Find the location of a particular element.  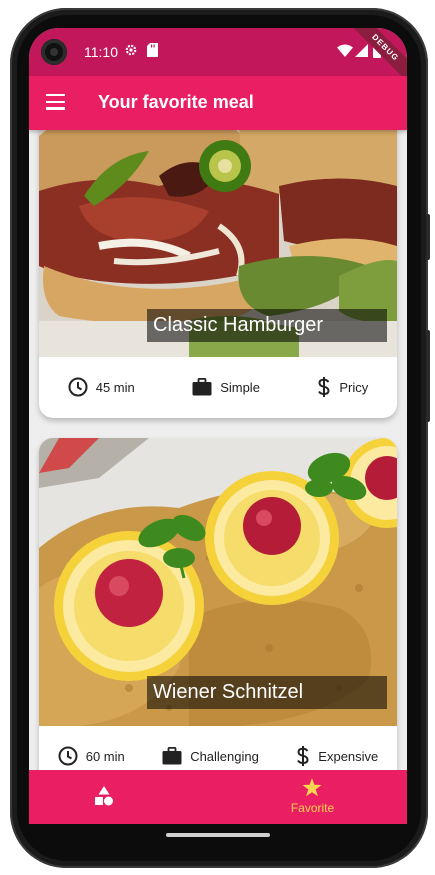

star-icon is located at coordinates (312, 787).